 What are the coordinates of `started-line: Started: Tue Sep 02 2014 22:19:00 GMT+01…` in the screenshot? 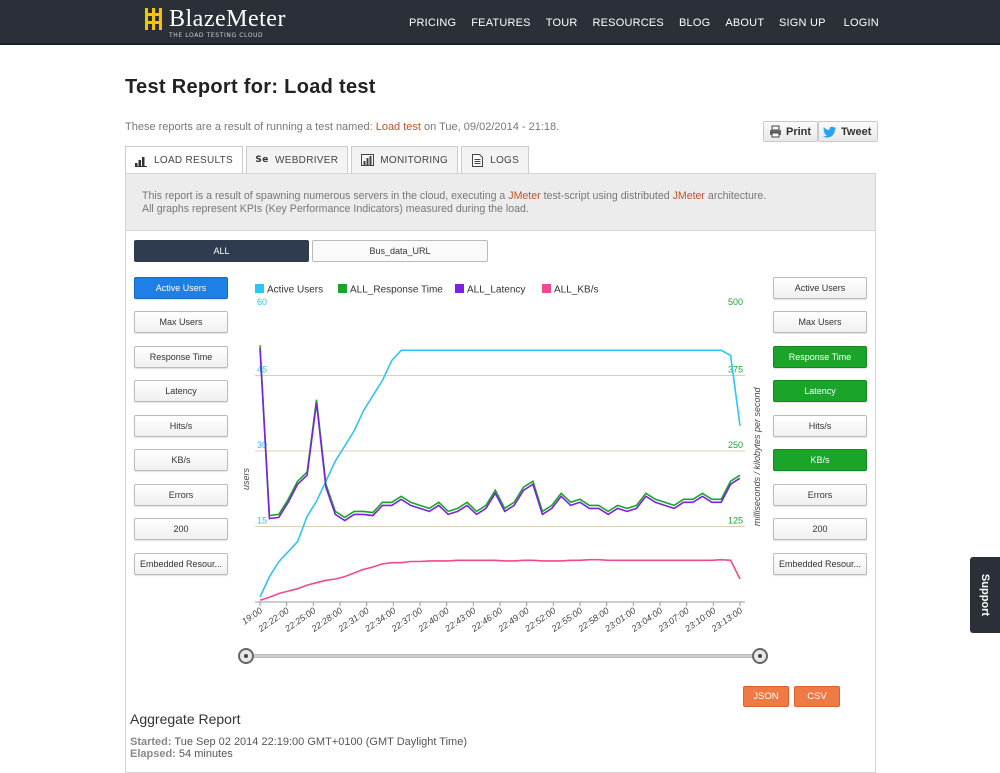 It's located at (298, 742).